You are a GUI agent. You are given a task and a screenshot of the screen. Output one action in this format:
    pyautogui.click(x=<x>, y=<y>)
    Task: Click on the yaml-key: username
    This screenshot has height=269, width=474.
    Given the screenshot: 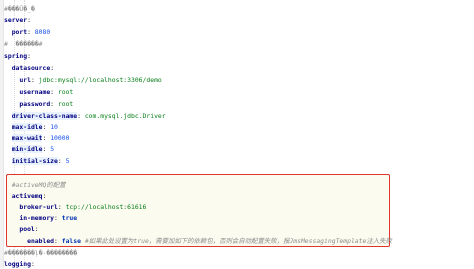 What is the action you would take?
    pyautogui.click(x=35, y=92)
    